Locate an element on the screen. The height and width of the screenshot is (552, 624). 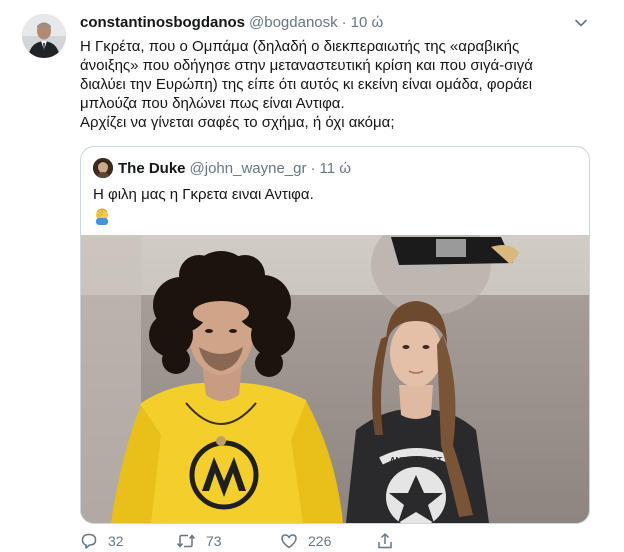
tweet-timestamp: 10 ώ is located at coordinates (367, 22).